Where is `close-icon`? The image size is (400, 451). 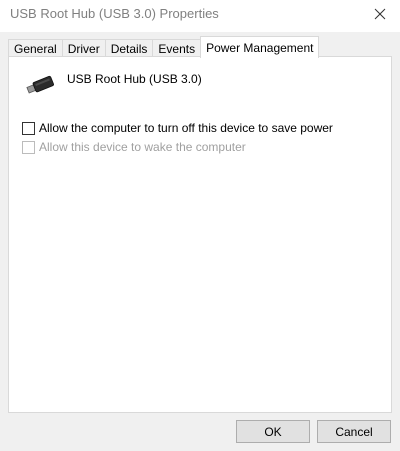
close-icon is located at coordinates (380, 14).